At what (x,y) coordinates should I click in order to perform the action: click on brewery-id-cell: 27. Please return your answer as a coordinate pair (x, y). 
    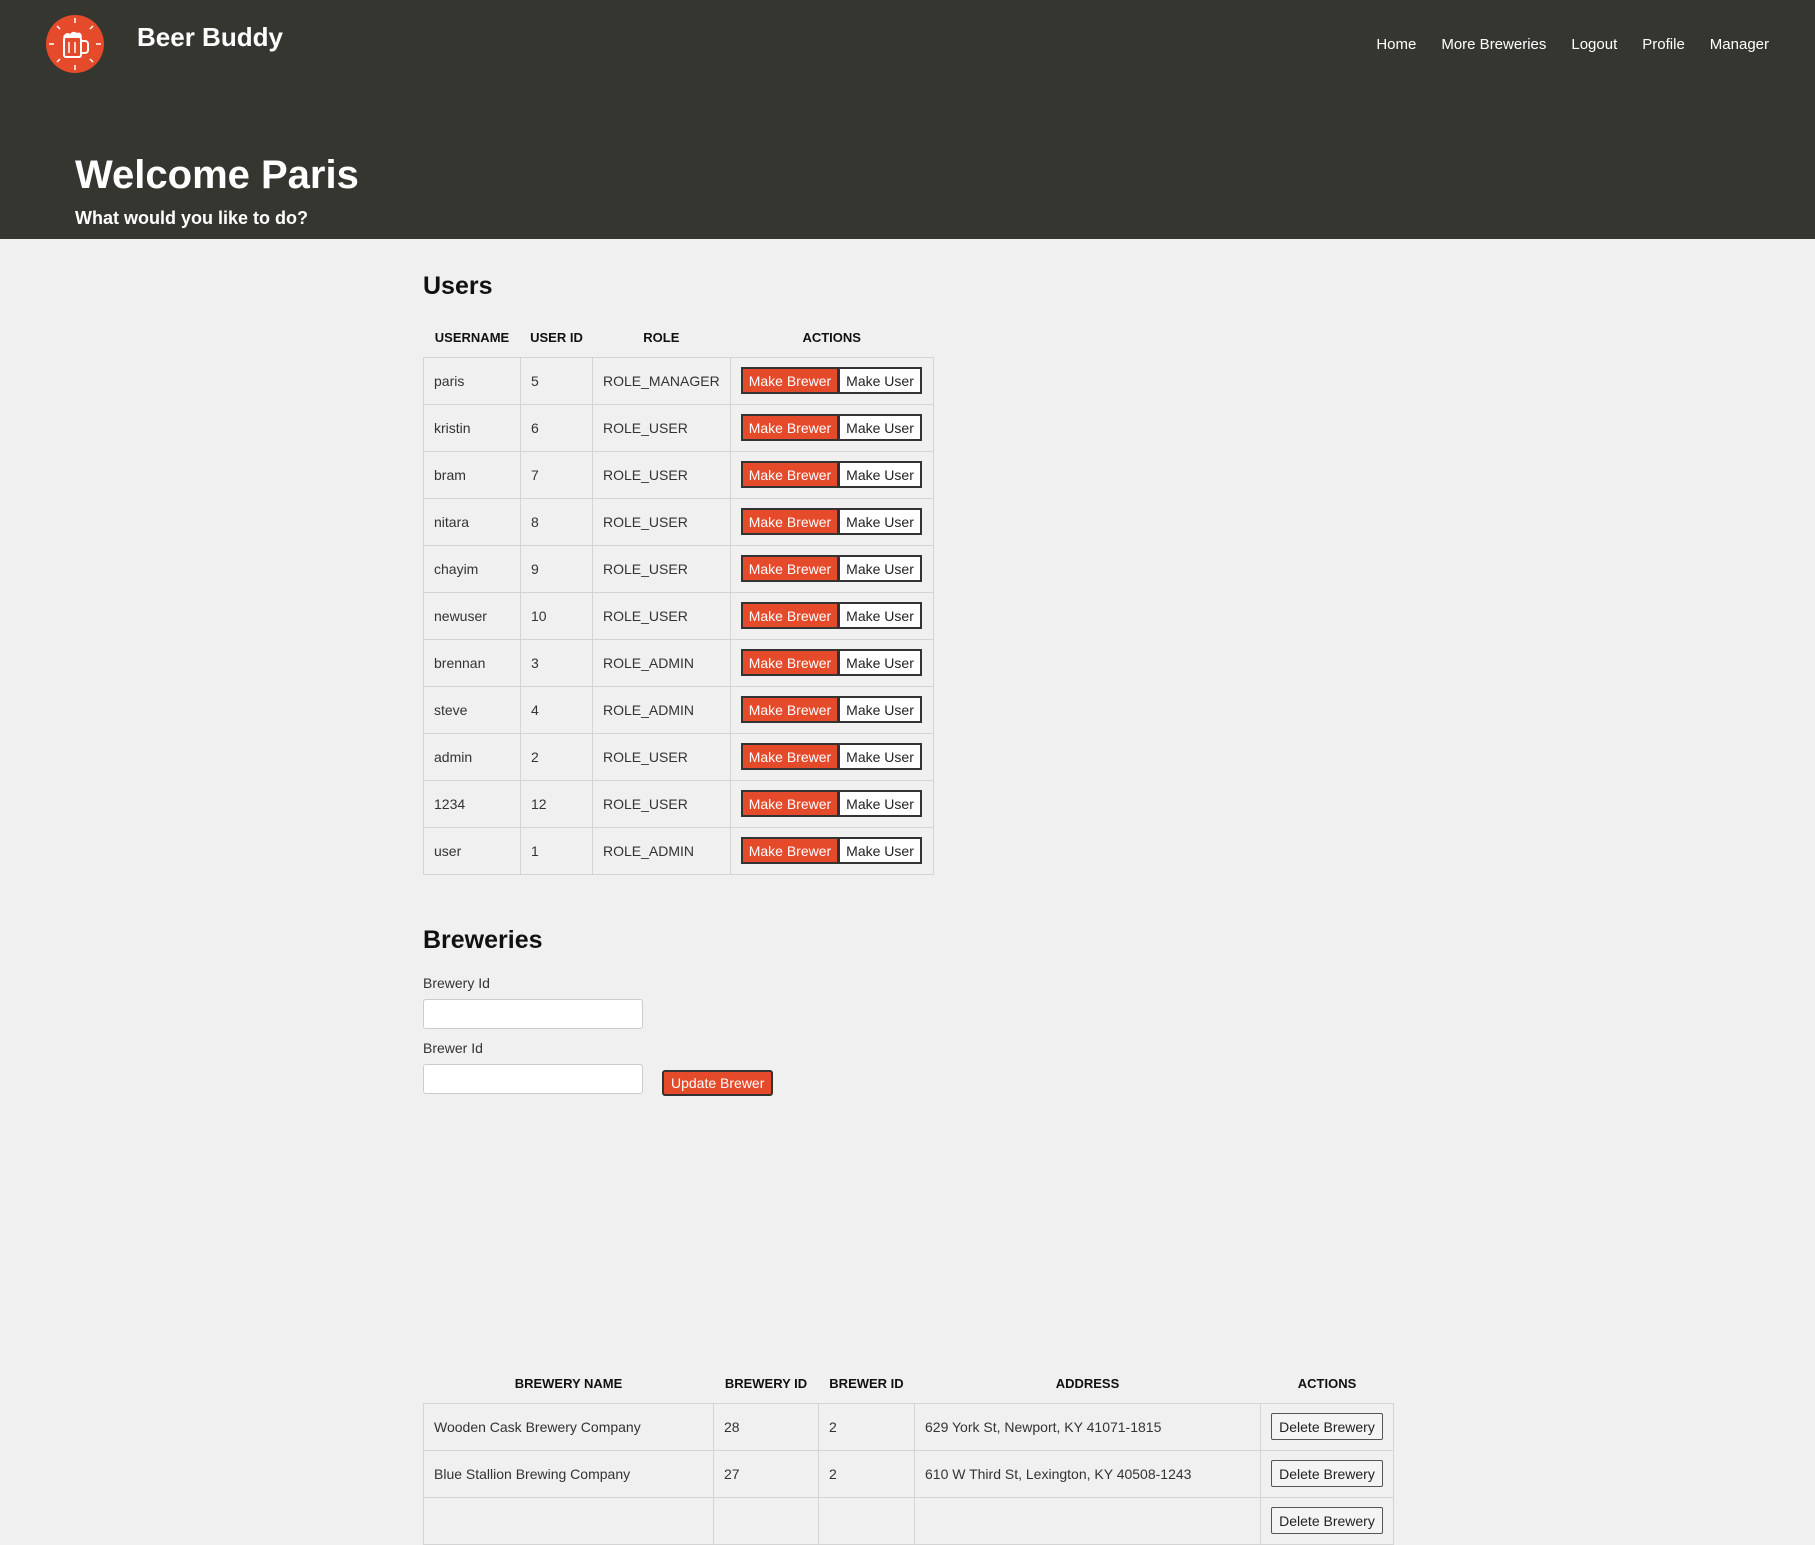
    Looking at the image, I should click on (766, 1473).